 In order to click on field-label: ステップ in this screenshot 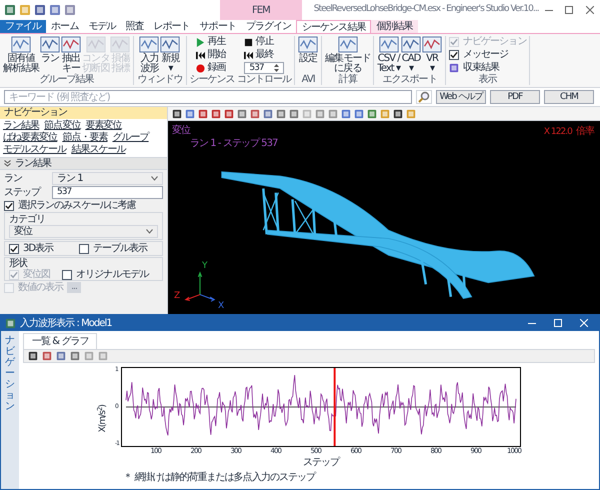, I will do `click(23, 192)`.